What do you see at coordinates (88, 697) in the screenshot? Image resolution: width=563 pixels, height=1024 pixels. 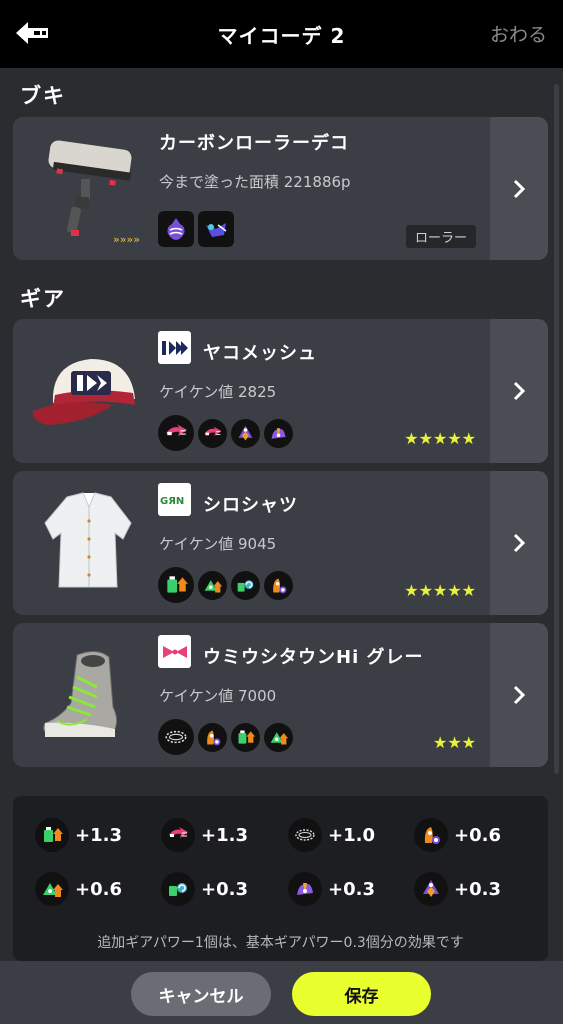 I see `shoes-image` at bounding box center [88, 697].